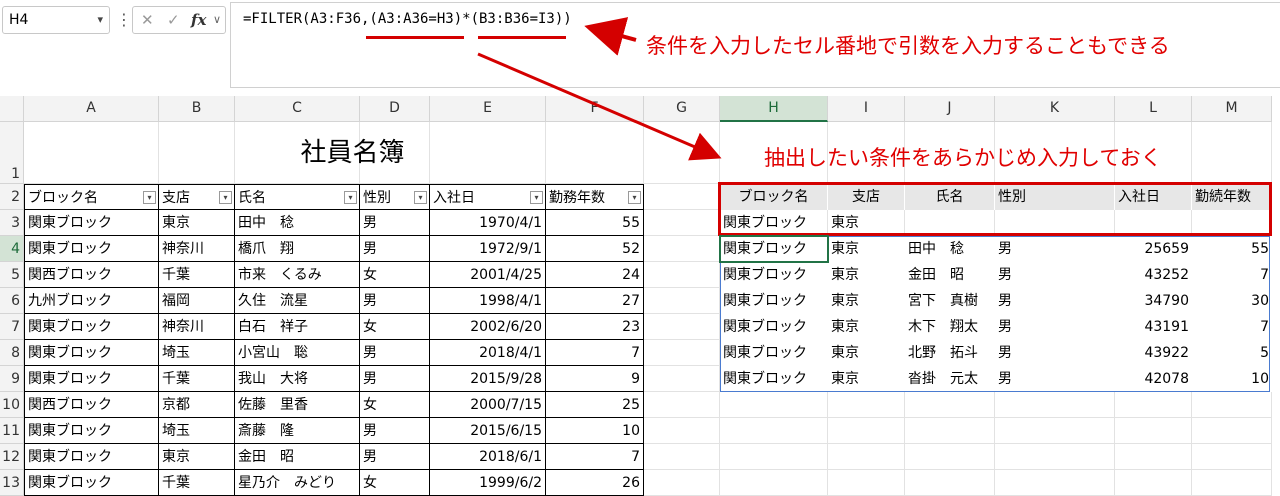 The width and height of the screenshot is (1280, 496). Describe the element at coordinates (599, 106) in the screenshot. I see `arrow-to-criteria` at that location.